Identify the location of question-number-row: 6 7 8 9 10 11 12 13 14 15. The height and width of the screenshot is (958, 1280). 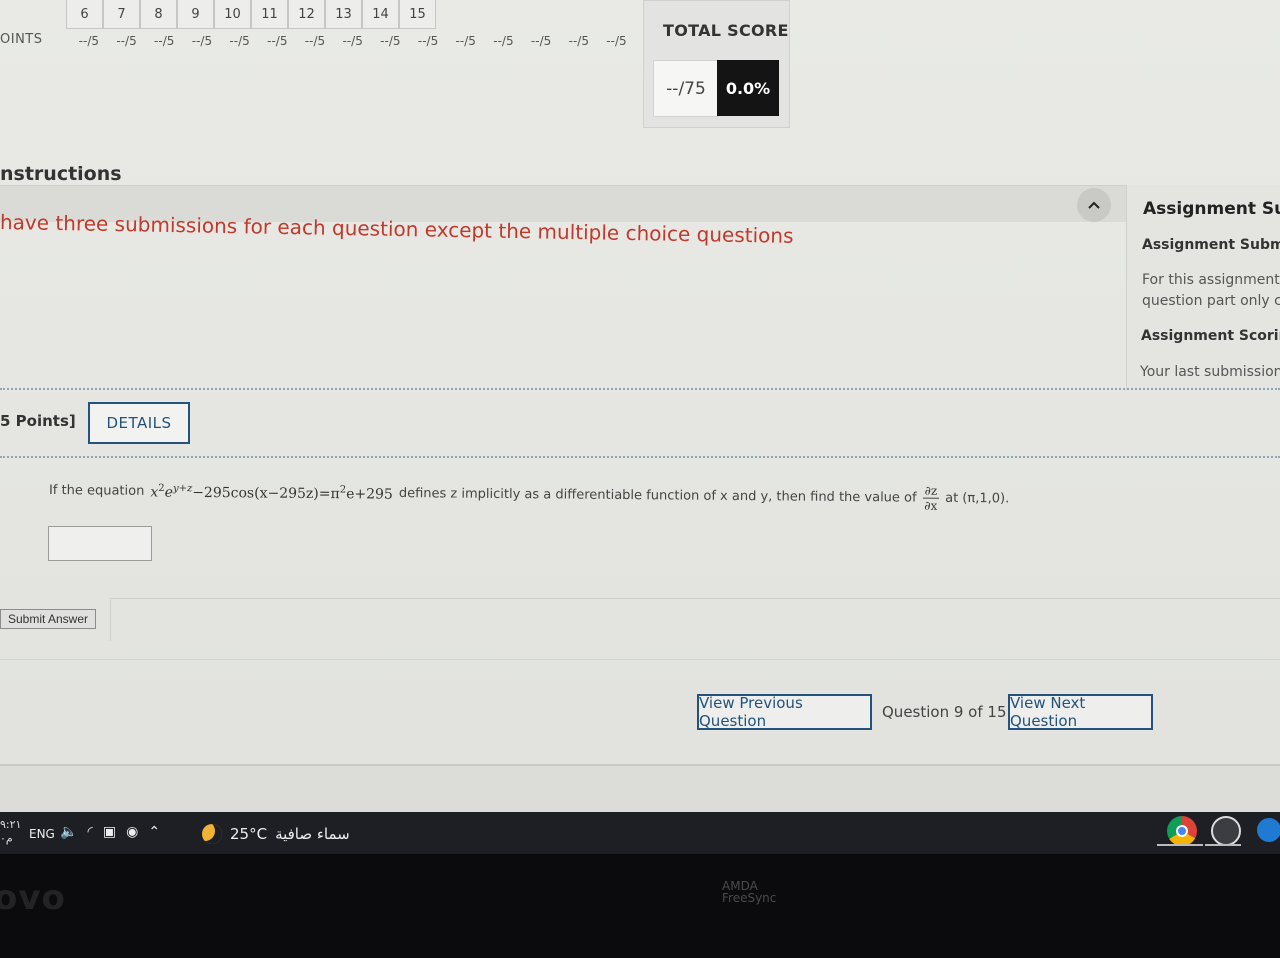
(251, 15).